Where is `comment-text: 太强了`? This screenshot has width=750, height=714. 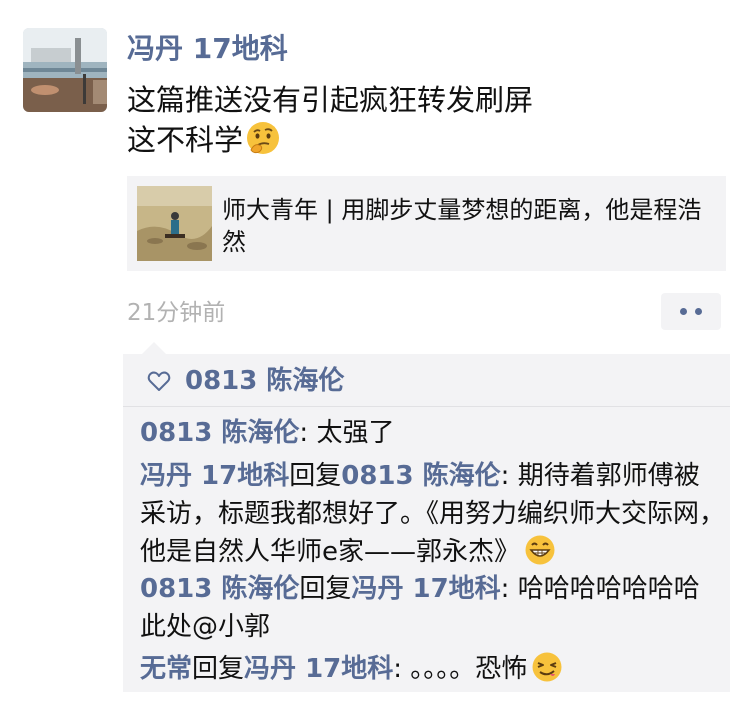 comment-text: 太强了 is located at coordinates (355, 433).